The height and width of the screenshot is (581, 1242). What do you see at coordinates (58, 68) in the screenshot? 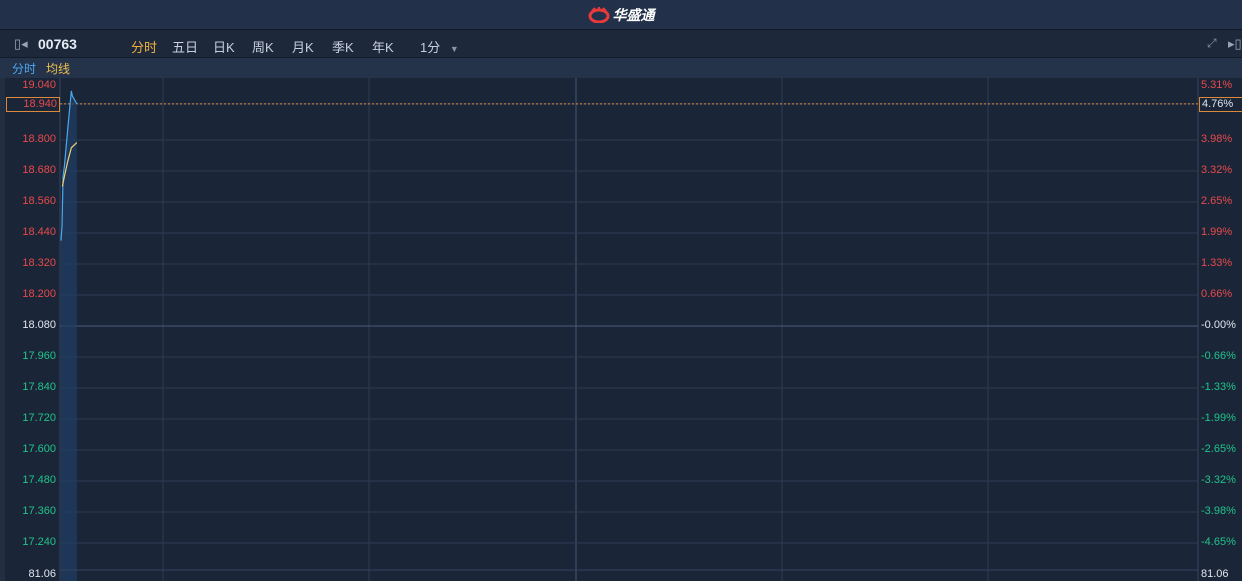
I see `legend-average: 均线` at bounding box center [58, 68].